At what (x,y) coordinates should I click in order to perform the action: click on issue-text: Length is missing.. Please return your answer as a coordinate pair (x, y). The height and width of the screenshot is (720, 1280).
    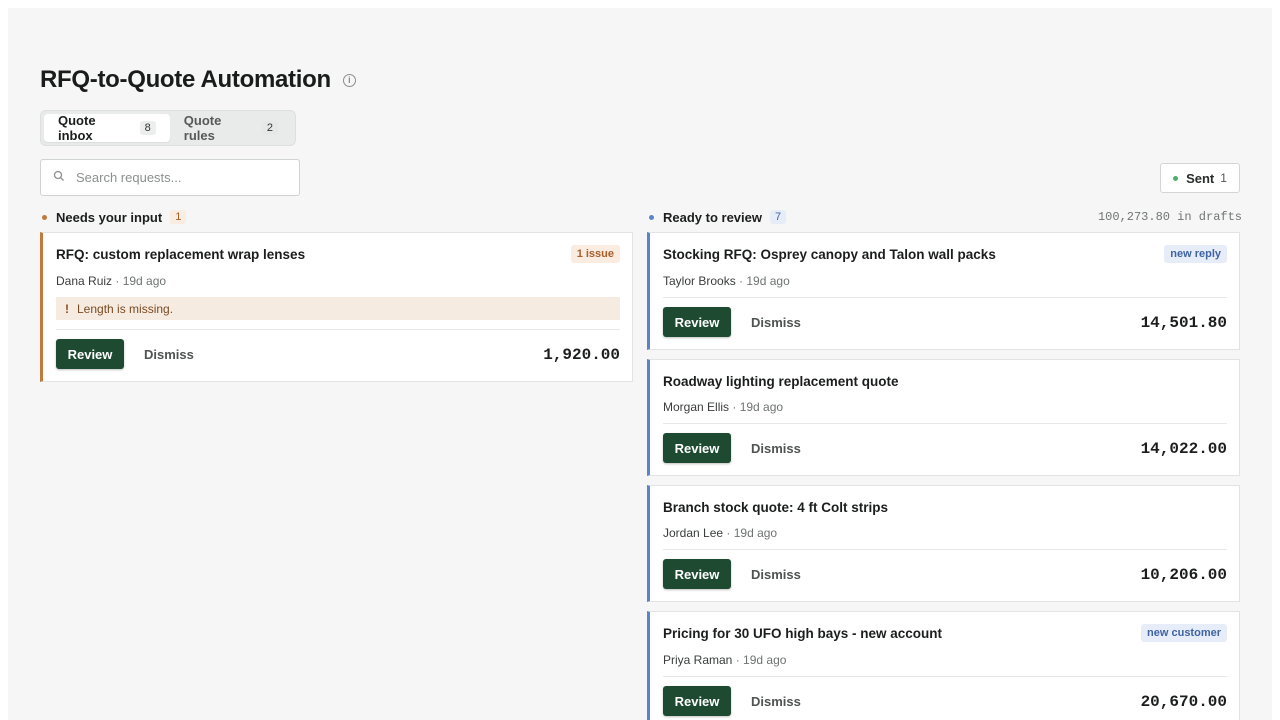
    Looking at the image, I should click on (125, 308).